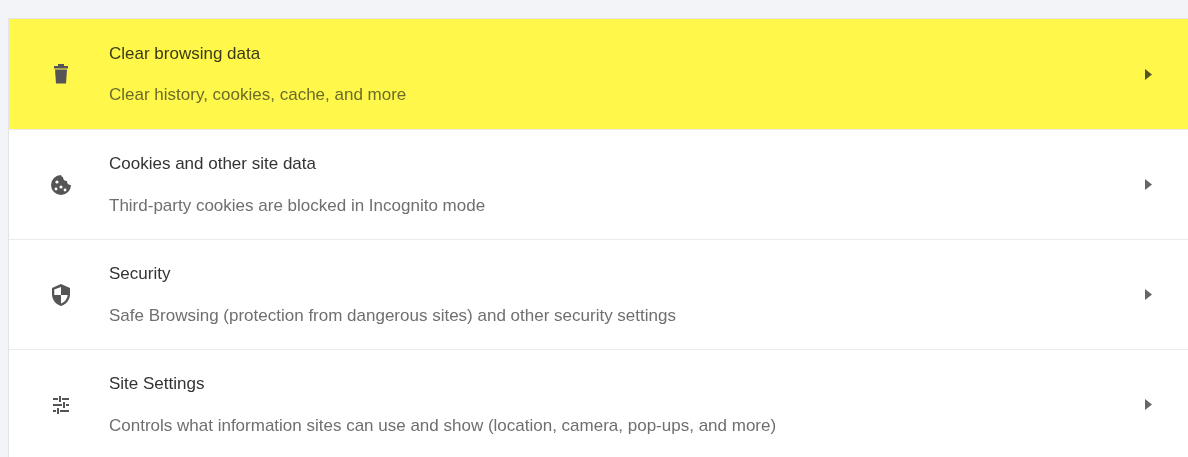 This screenshot has width=1188, height=457. I want to click on row-title: Site Settings, so click(157, 384).